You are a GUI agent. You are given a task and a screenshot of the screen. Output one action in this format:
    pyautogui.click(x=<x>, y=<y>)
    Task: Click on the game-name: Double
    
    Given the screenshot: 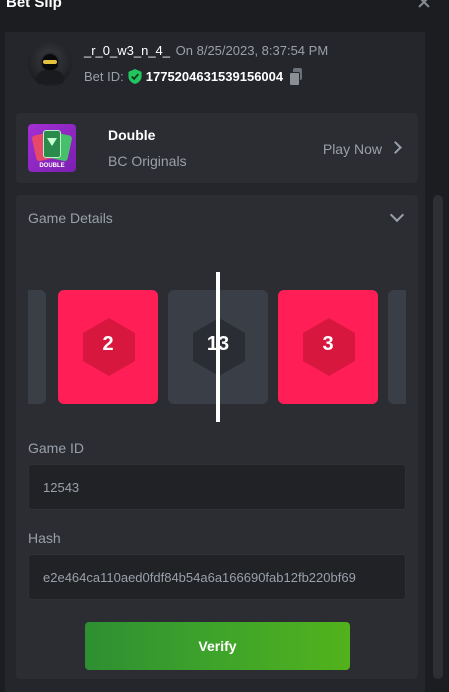 What is the action you would take?
    pyautogui.click(x=132, y=135)
    